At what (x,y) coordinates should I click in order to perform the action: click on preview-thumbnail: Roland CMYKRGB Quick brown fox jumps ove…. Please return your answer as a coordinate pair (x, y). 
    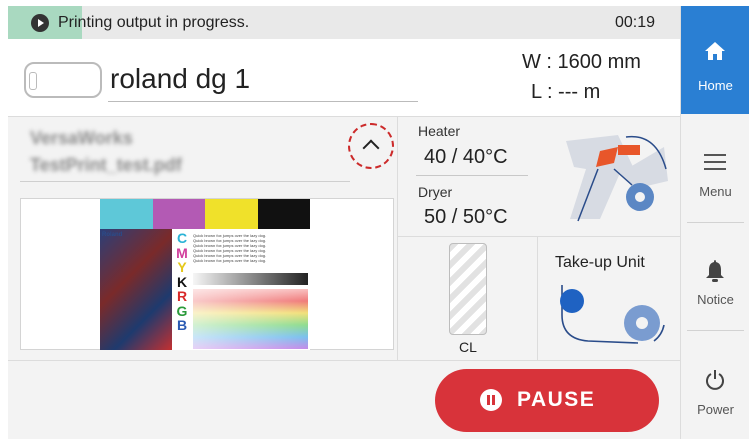
    Looking at the image, I should click on (205, 274).